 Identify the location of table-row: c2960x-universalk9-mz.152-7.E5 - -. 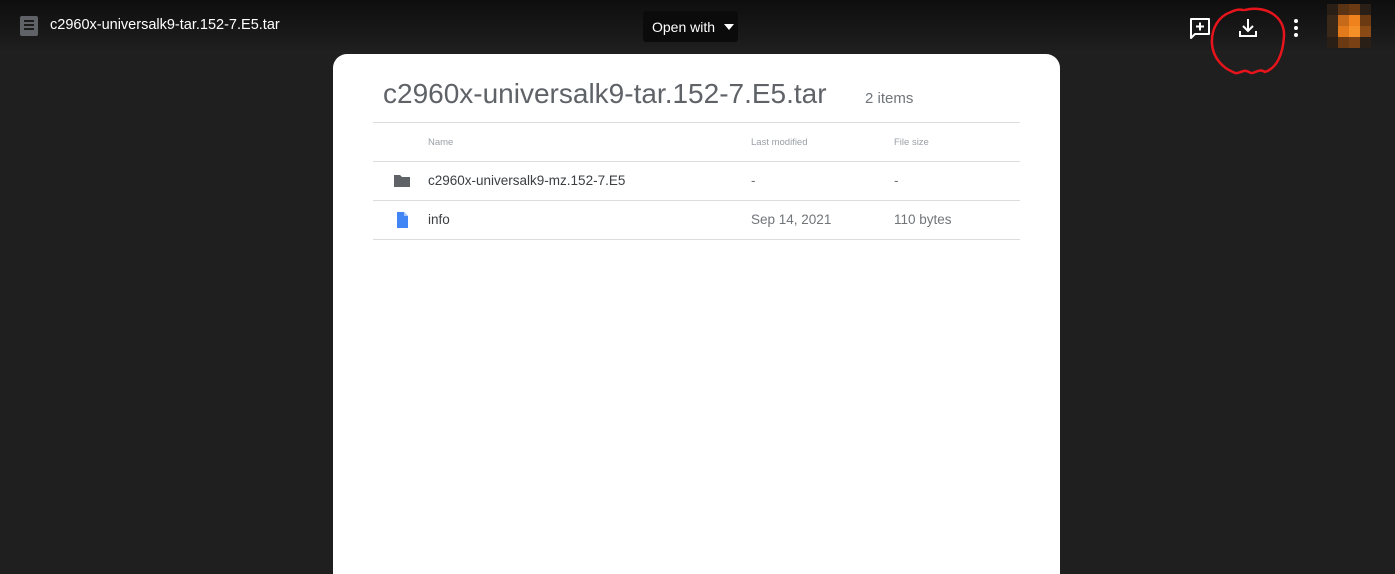
(696, 180).